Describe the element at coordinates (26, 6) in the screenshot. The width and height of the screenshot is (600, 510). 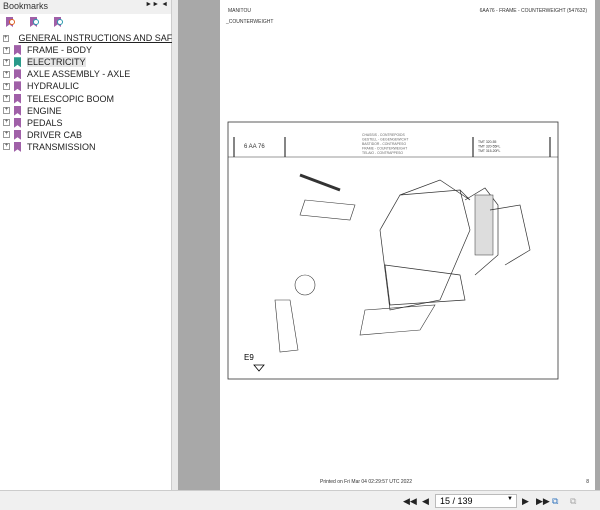
I see `bookmarks-title: Bookmarks` at that location.